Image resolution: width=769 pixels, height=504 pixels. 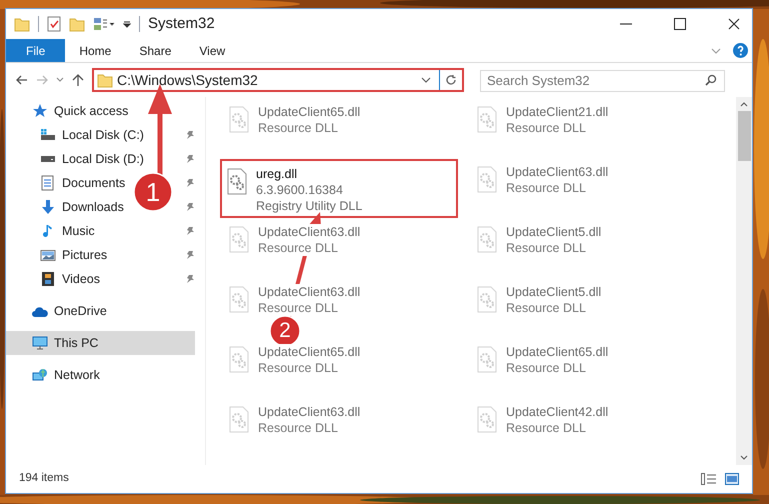 What do you see at coordinates (155, 50) in the screenshot?
I see `ribbon-tab: Share` at bounding box center [155, 50].